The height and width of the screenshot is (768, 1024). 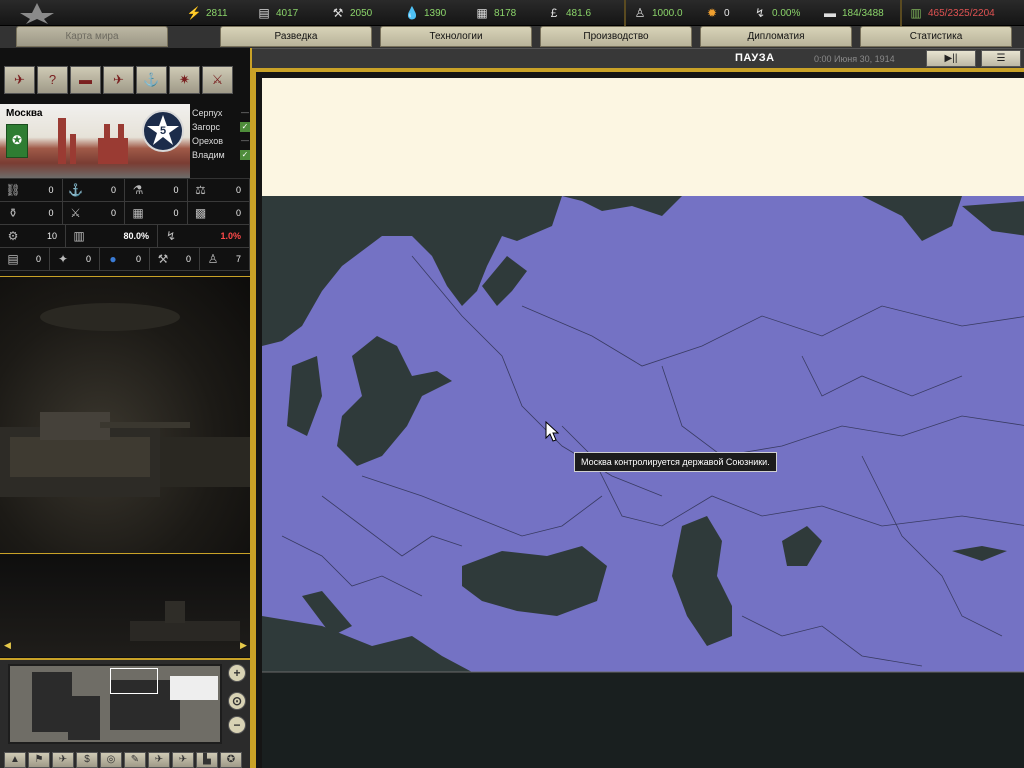 What do you see at coordinates (296, 36) in the screenshot?
I see `tab-intelligence: Разведка` at bounding box center [296, 36].